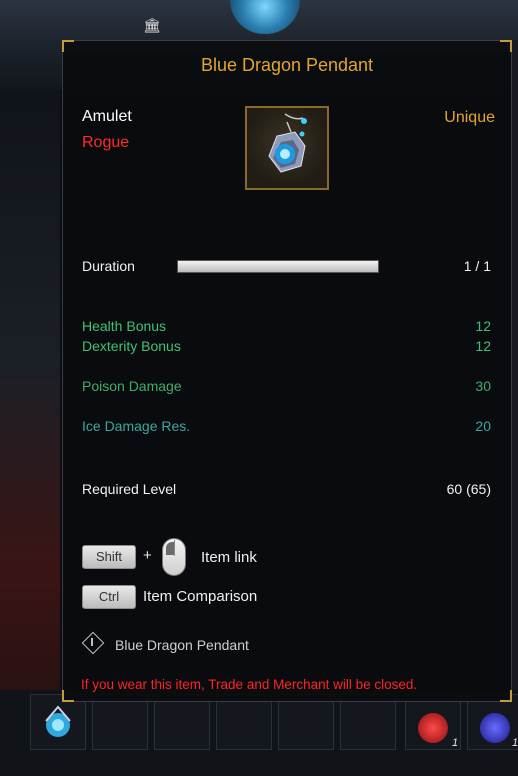  I want to click on stat-label-dexterity-bonus: Dexterity Bonus, so click(131, 346).